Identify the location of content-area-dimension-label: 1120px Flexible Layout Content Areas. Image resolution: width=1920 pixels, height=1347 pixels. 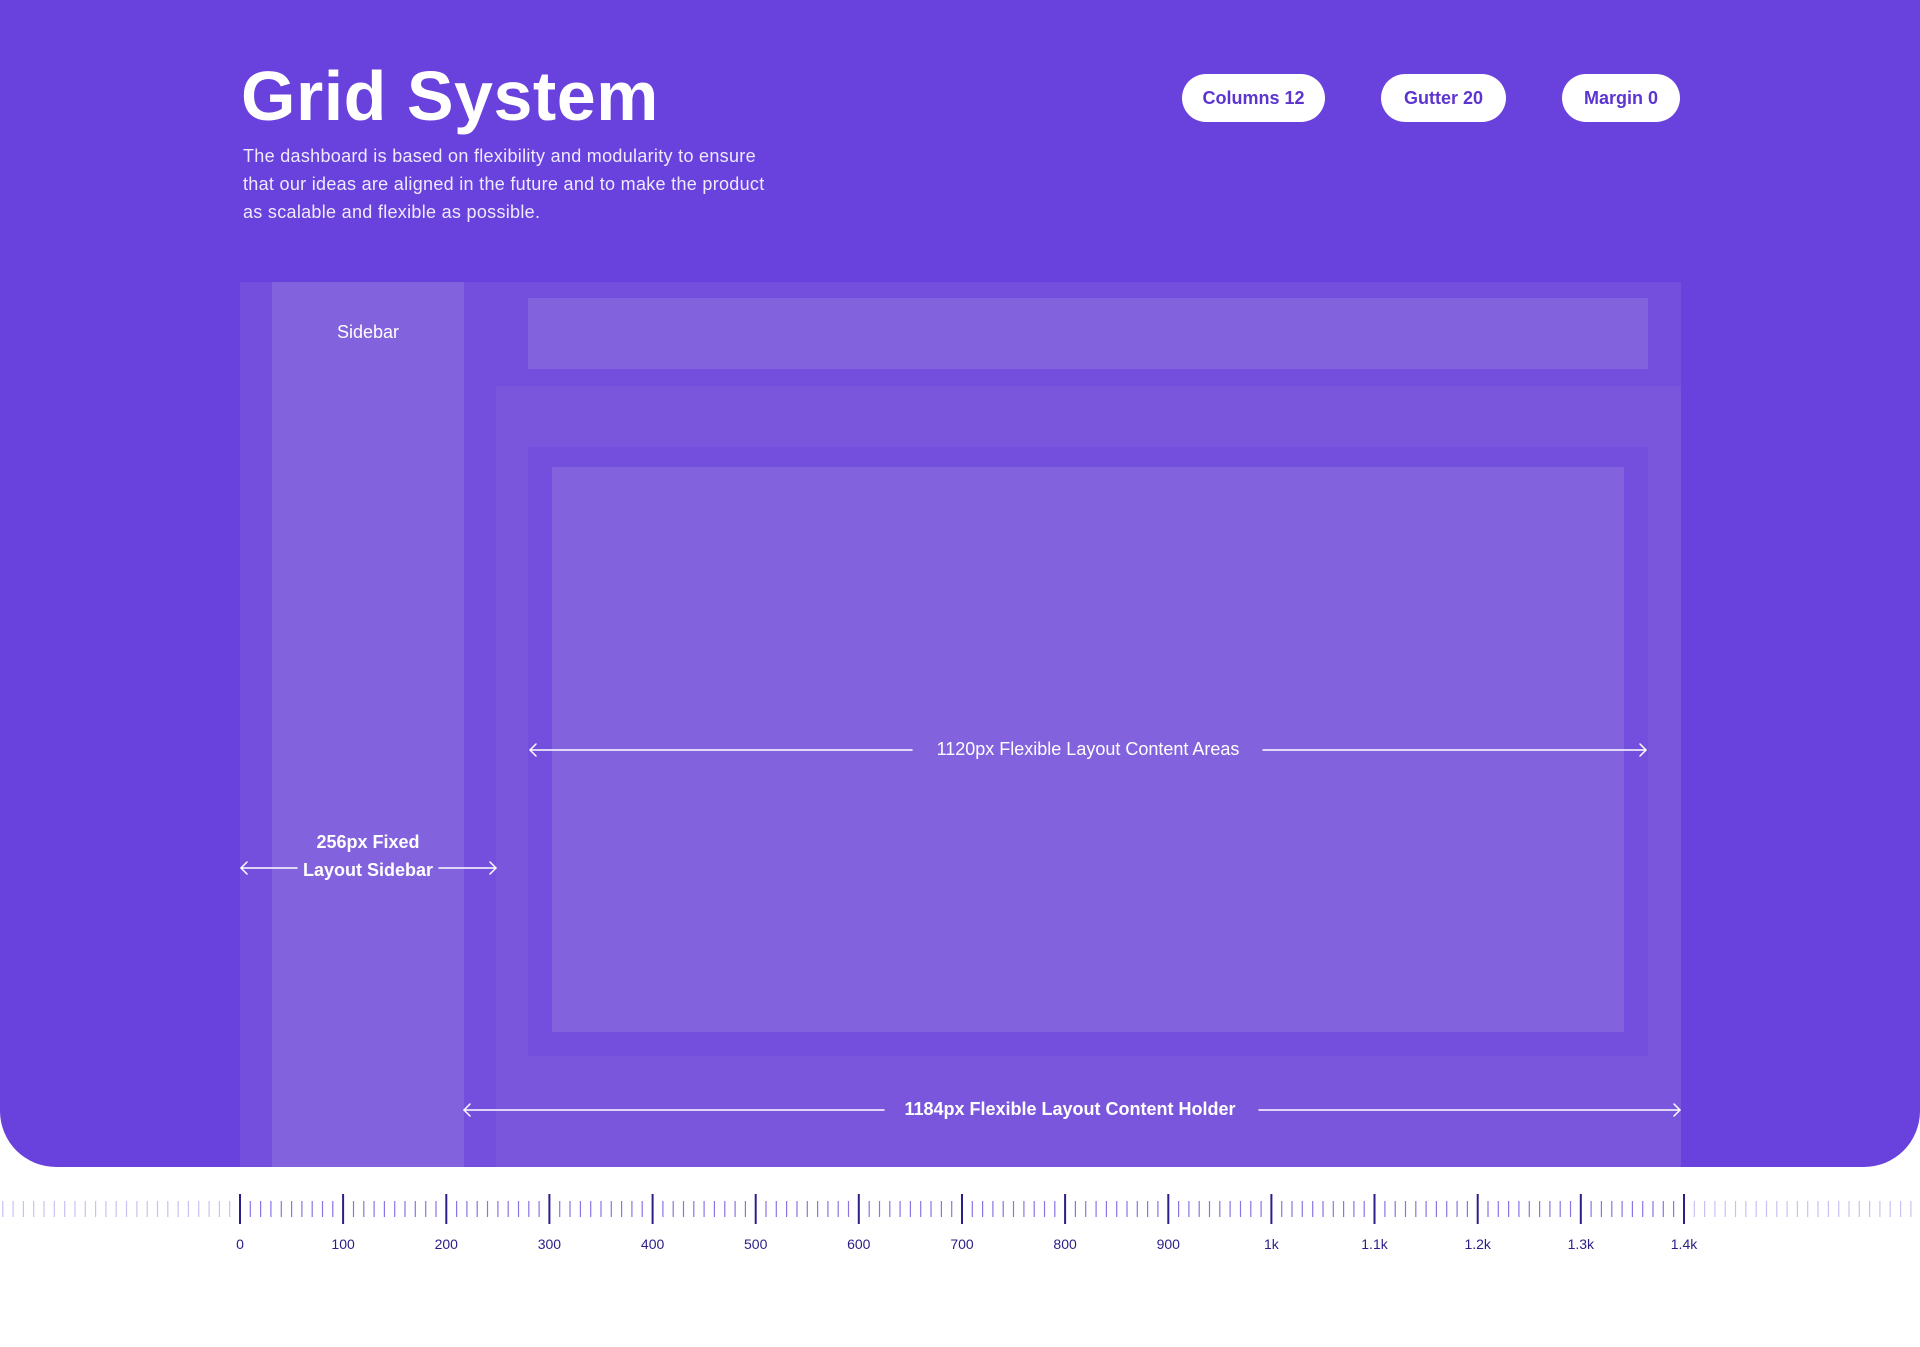
(1088, 749).